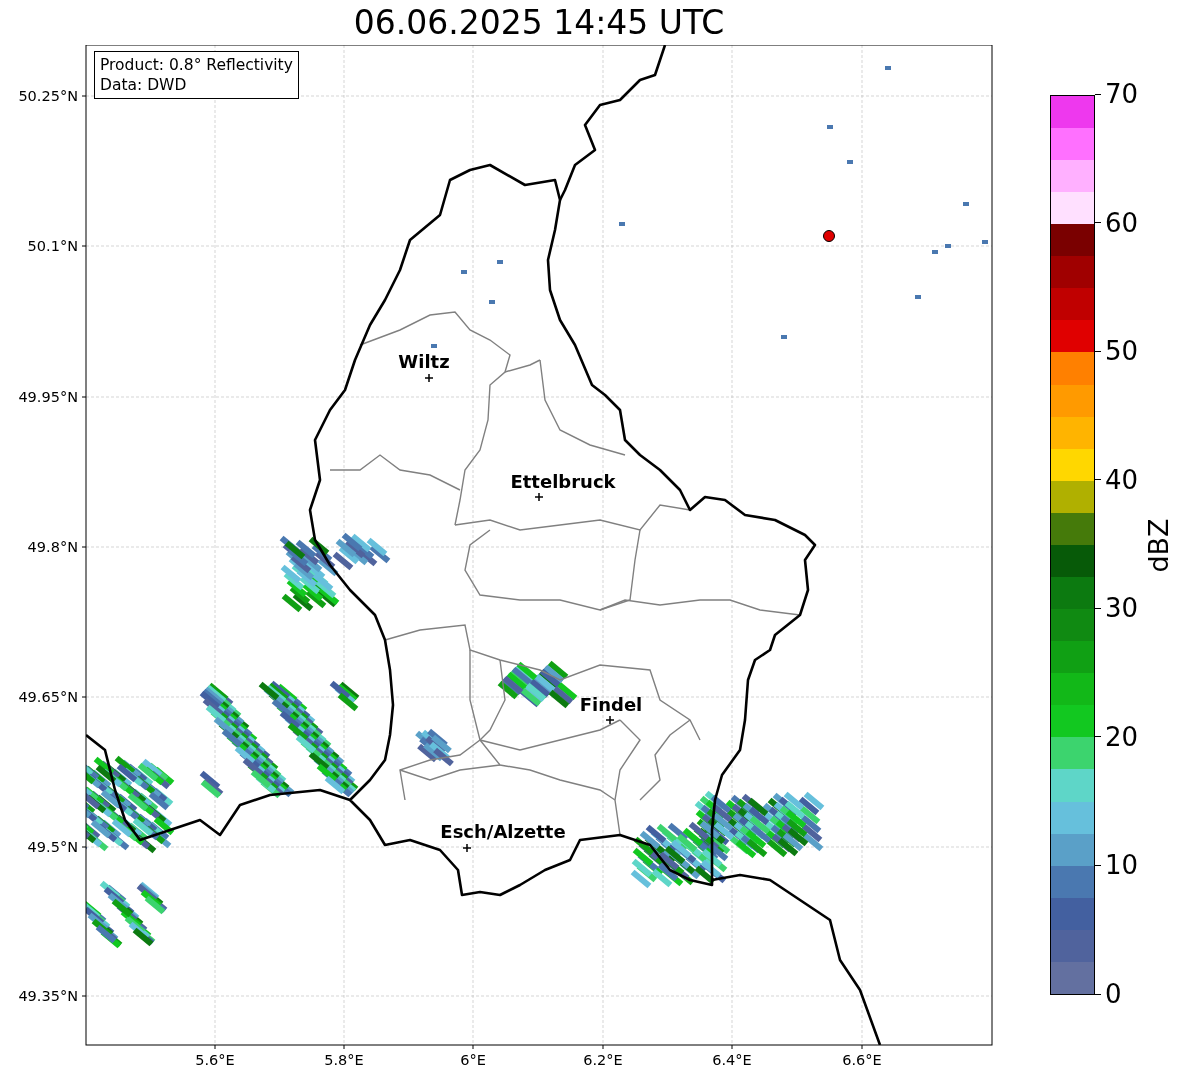  What do you see at coordinates (52, 547) in the screenshot?
I see `latitude-tick-label: 49.8°N` at bounding box center [52, 547].